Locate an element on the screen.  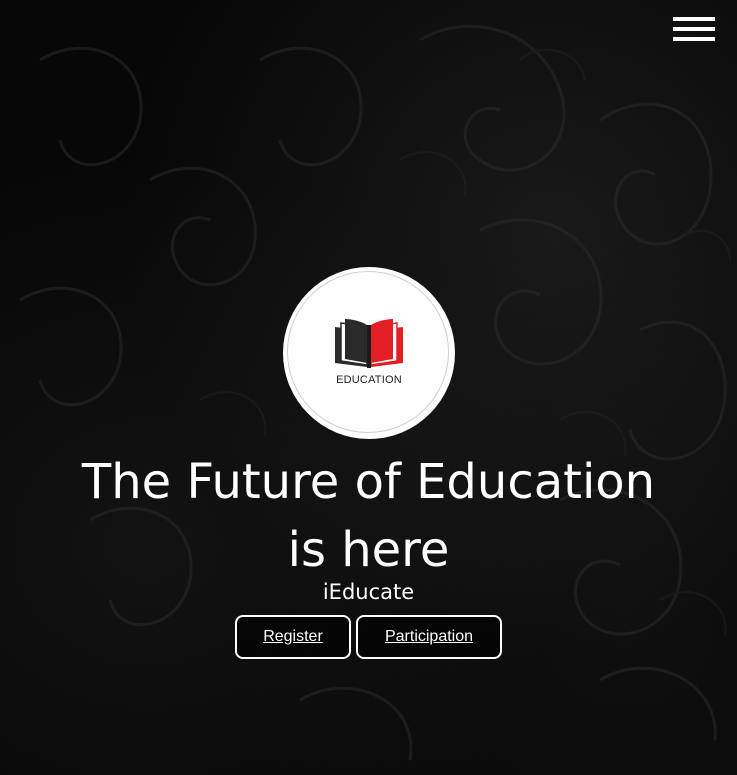
hamburger-menu-icon is located at coordinates (694, 29).